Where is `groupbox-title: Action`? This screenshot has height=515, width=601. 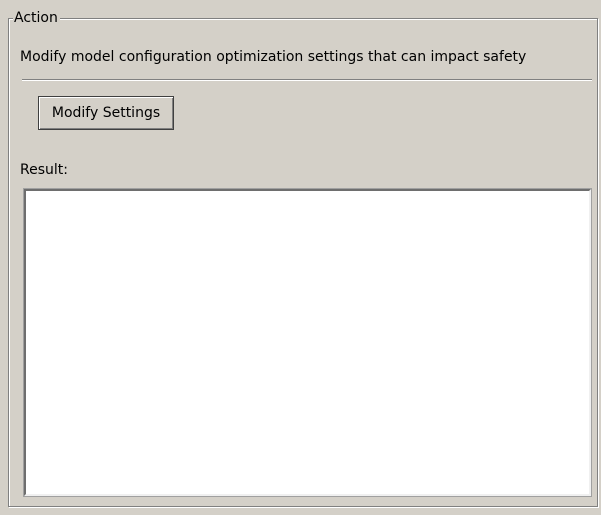
groupbox-title: Action is located at coordinates (36, 18).